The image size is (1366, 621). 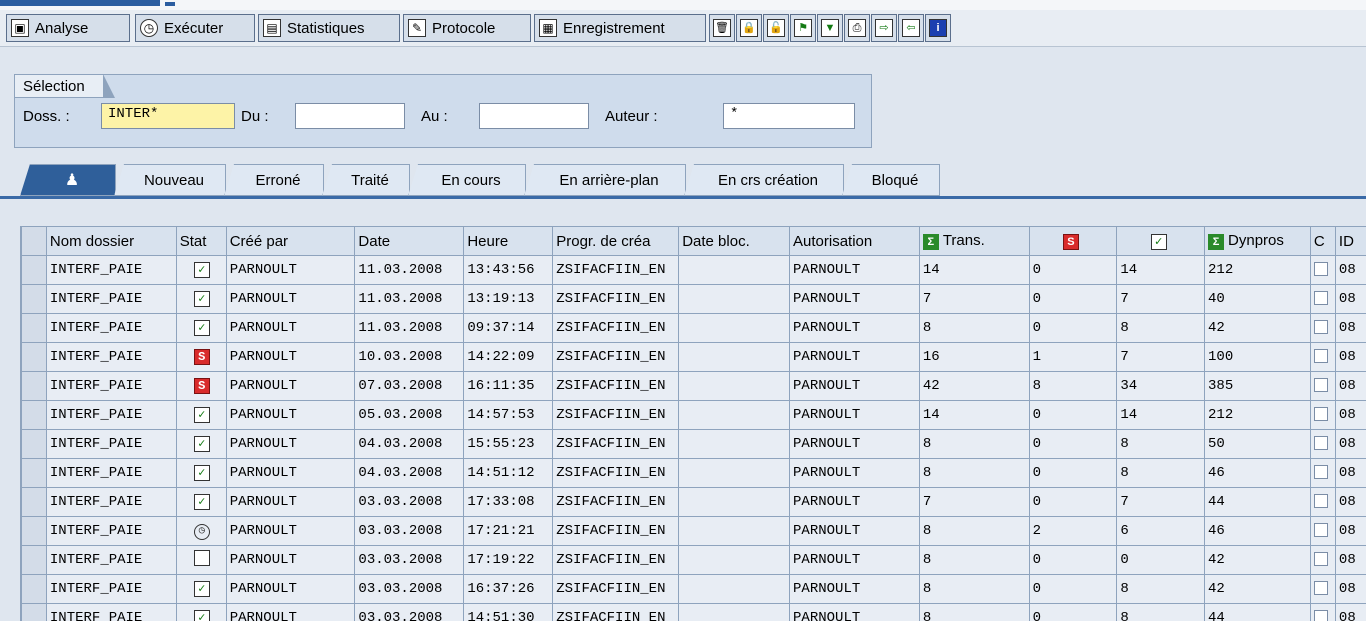 What do you see at coordinates (68, 28) in the screenshot?
I see `analyse-button: ▣ Analyse` at bounding box center [68, 28].